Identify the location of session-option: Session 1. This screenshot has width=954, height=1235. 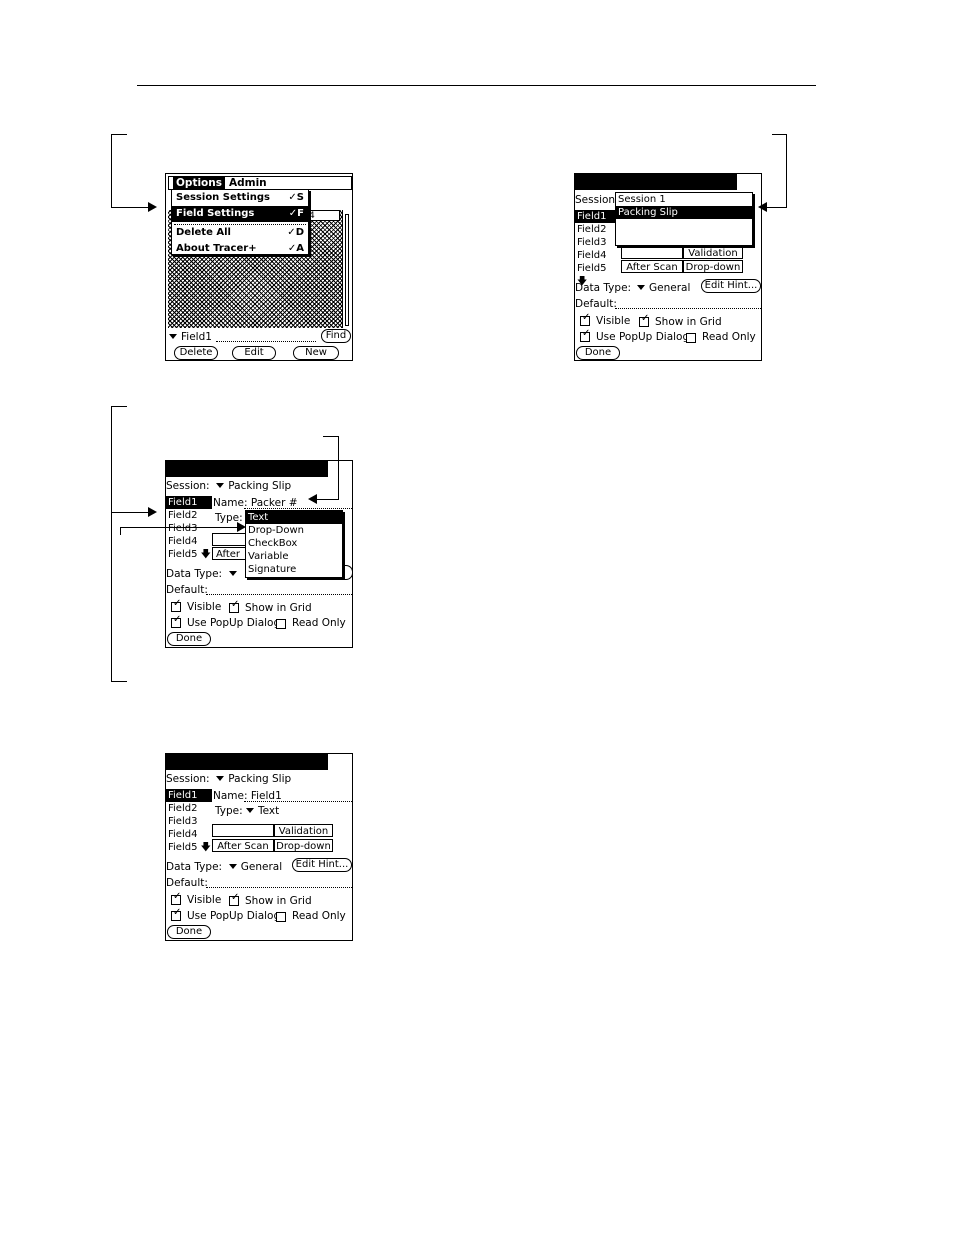
(684, 199).